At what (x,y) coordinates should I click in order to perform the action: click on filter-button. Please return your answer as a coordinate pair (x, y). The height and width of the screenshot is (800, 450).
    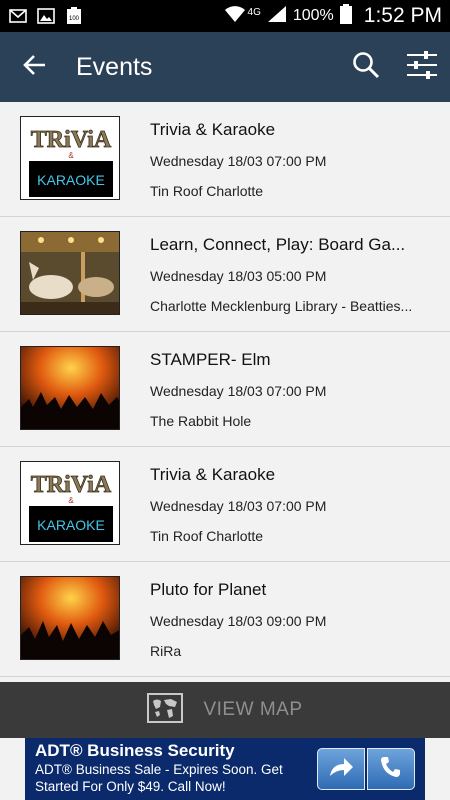
    Looking at the image, I should click on (422, 67).